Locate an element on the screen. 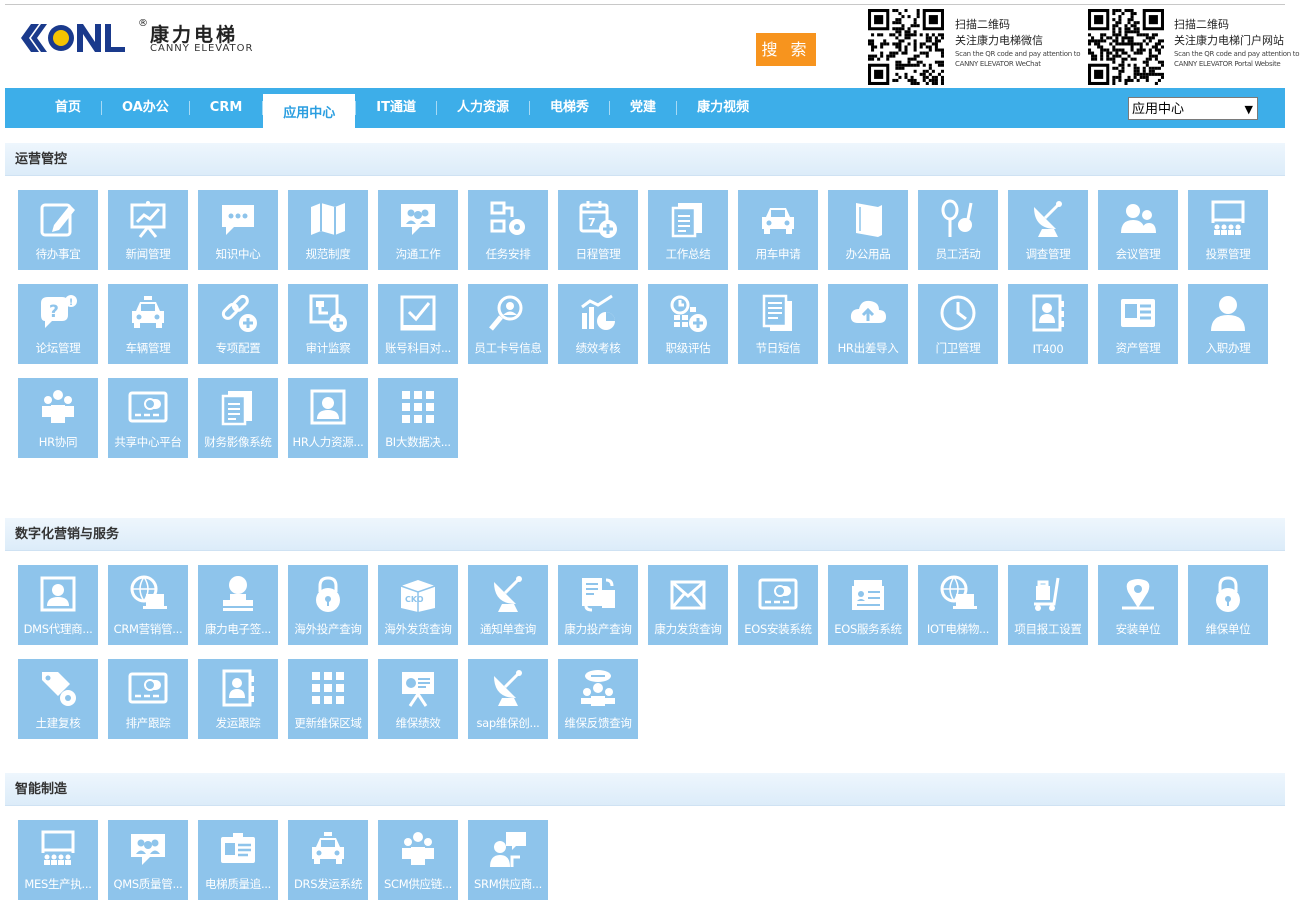  app-tile: CKO 海外发货查询 is located at coordinates (418, 605).